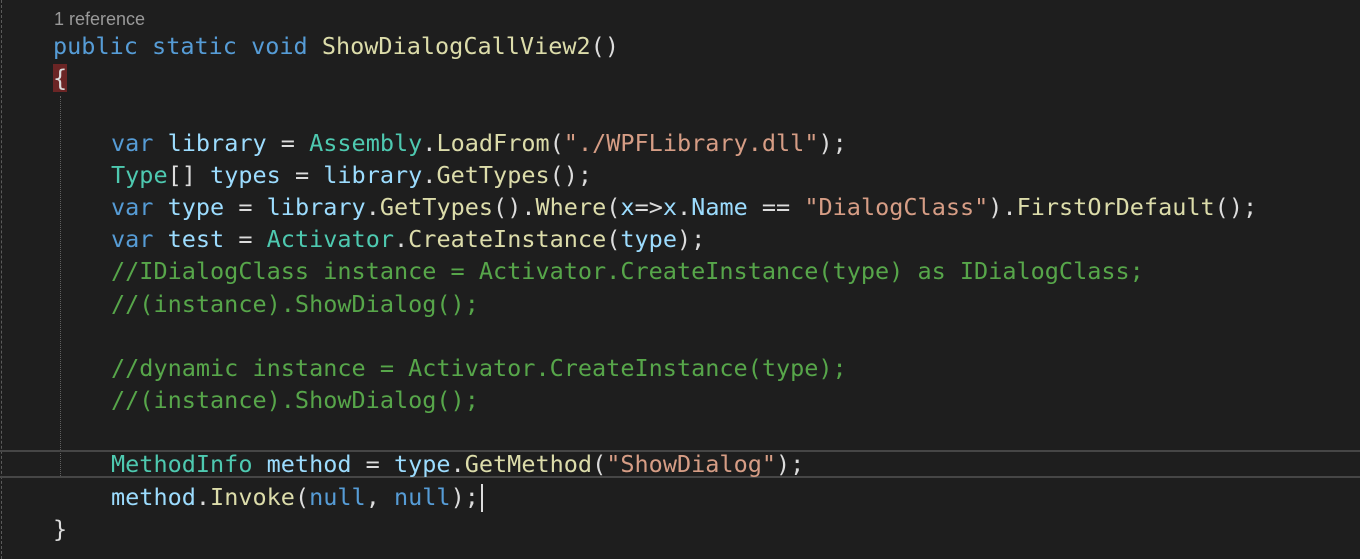  Describe the element at coordinates (719, 206) in the screenshot. I see `property: Name` at that location.